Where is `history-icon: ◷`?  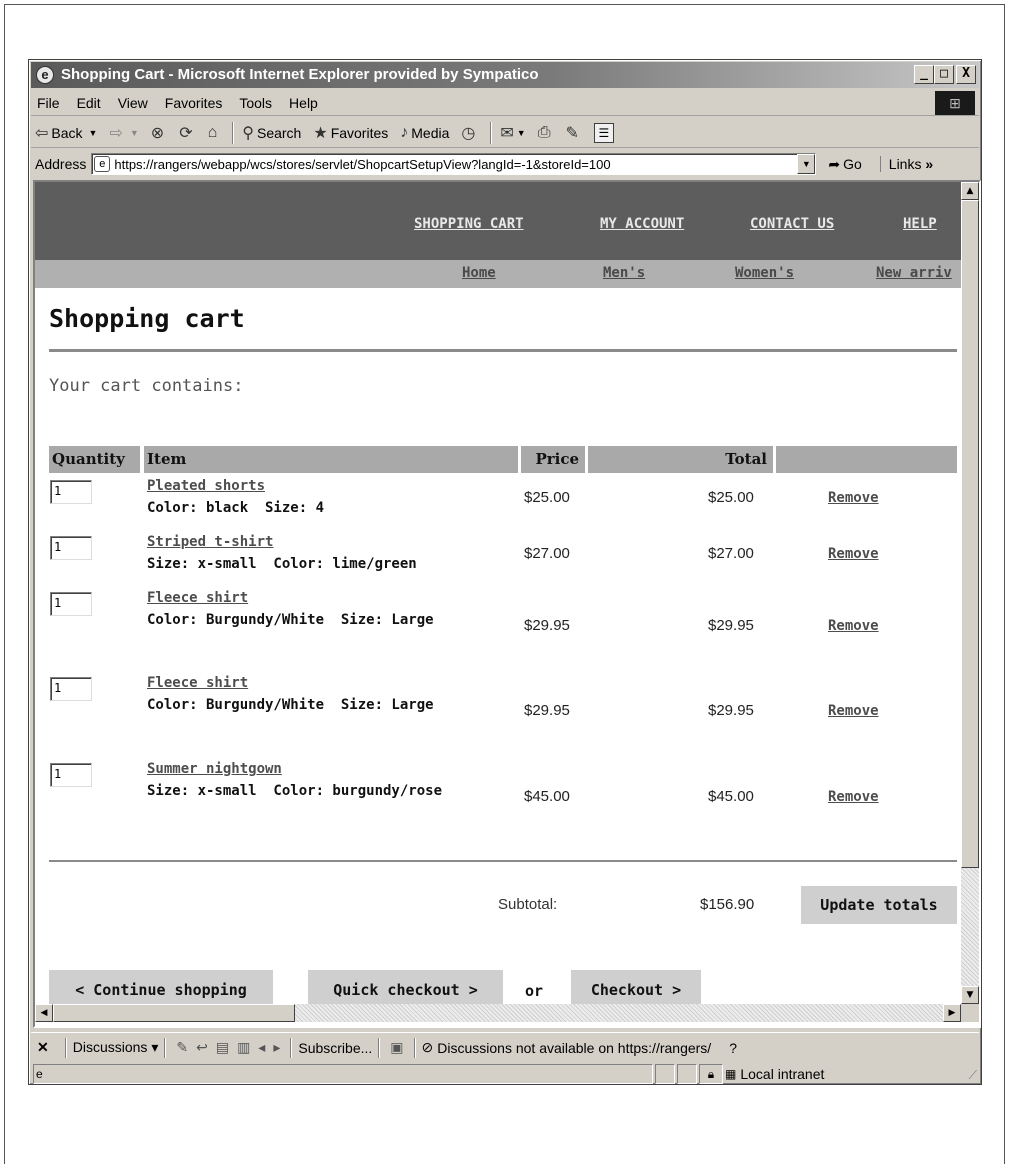 history-icon: ◷ is located at coordinates (468, 133).